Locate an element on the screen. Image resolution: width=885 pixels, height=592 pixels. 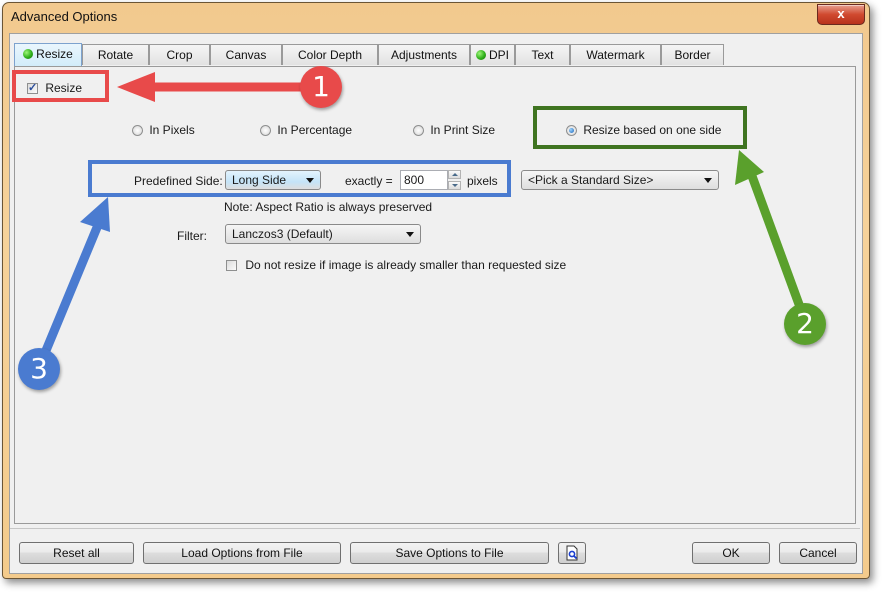
tab-label: Canvas is located at coordinates (246, 55).